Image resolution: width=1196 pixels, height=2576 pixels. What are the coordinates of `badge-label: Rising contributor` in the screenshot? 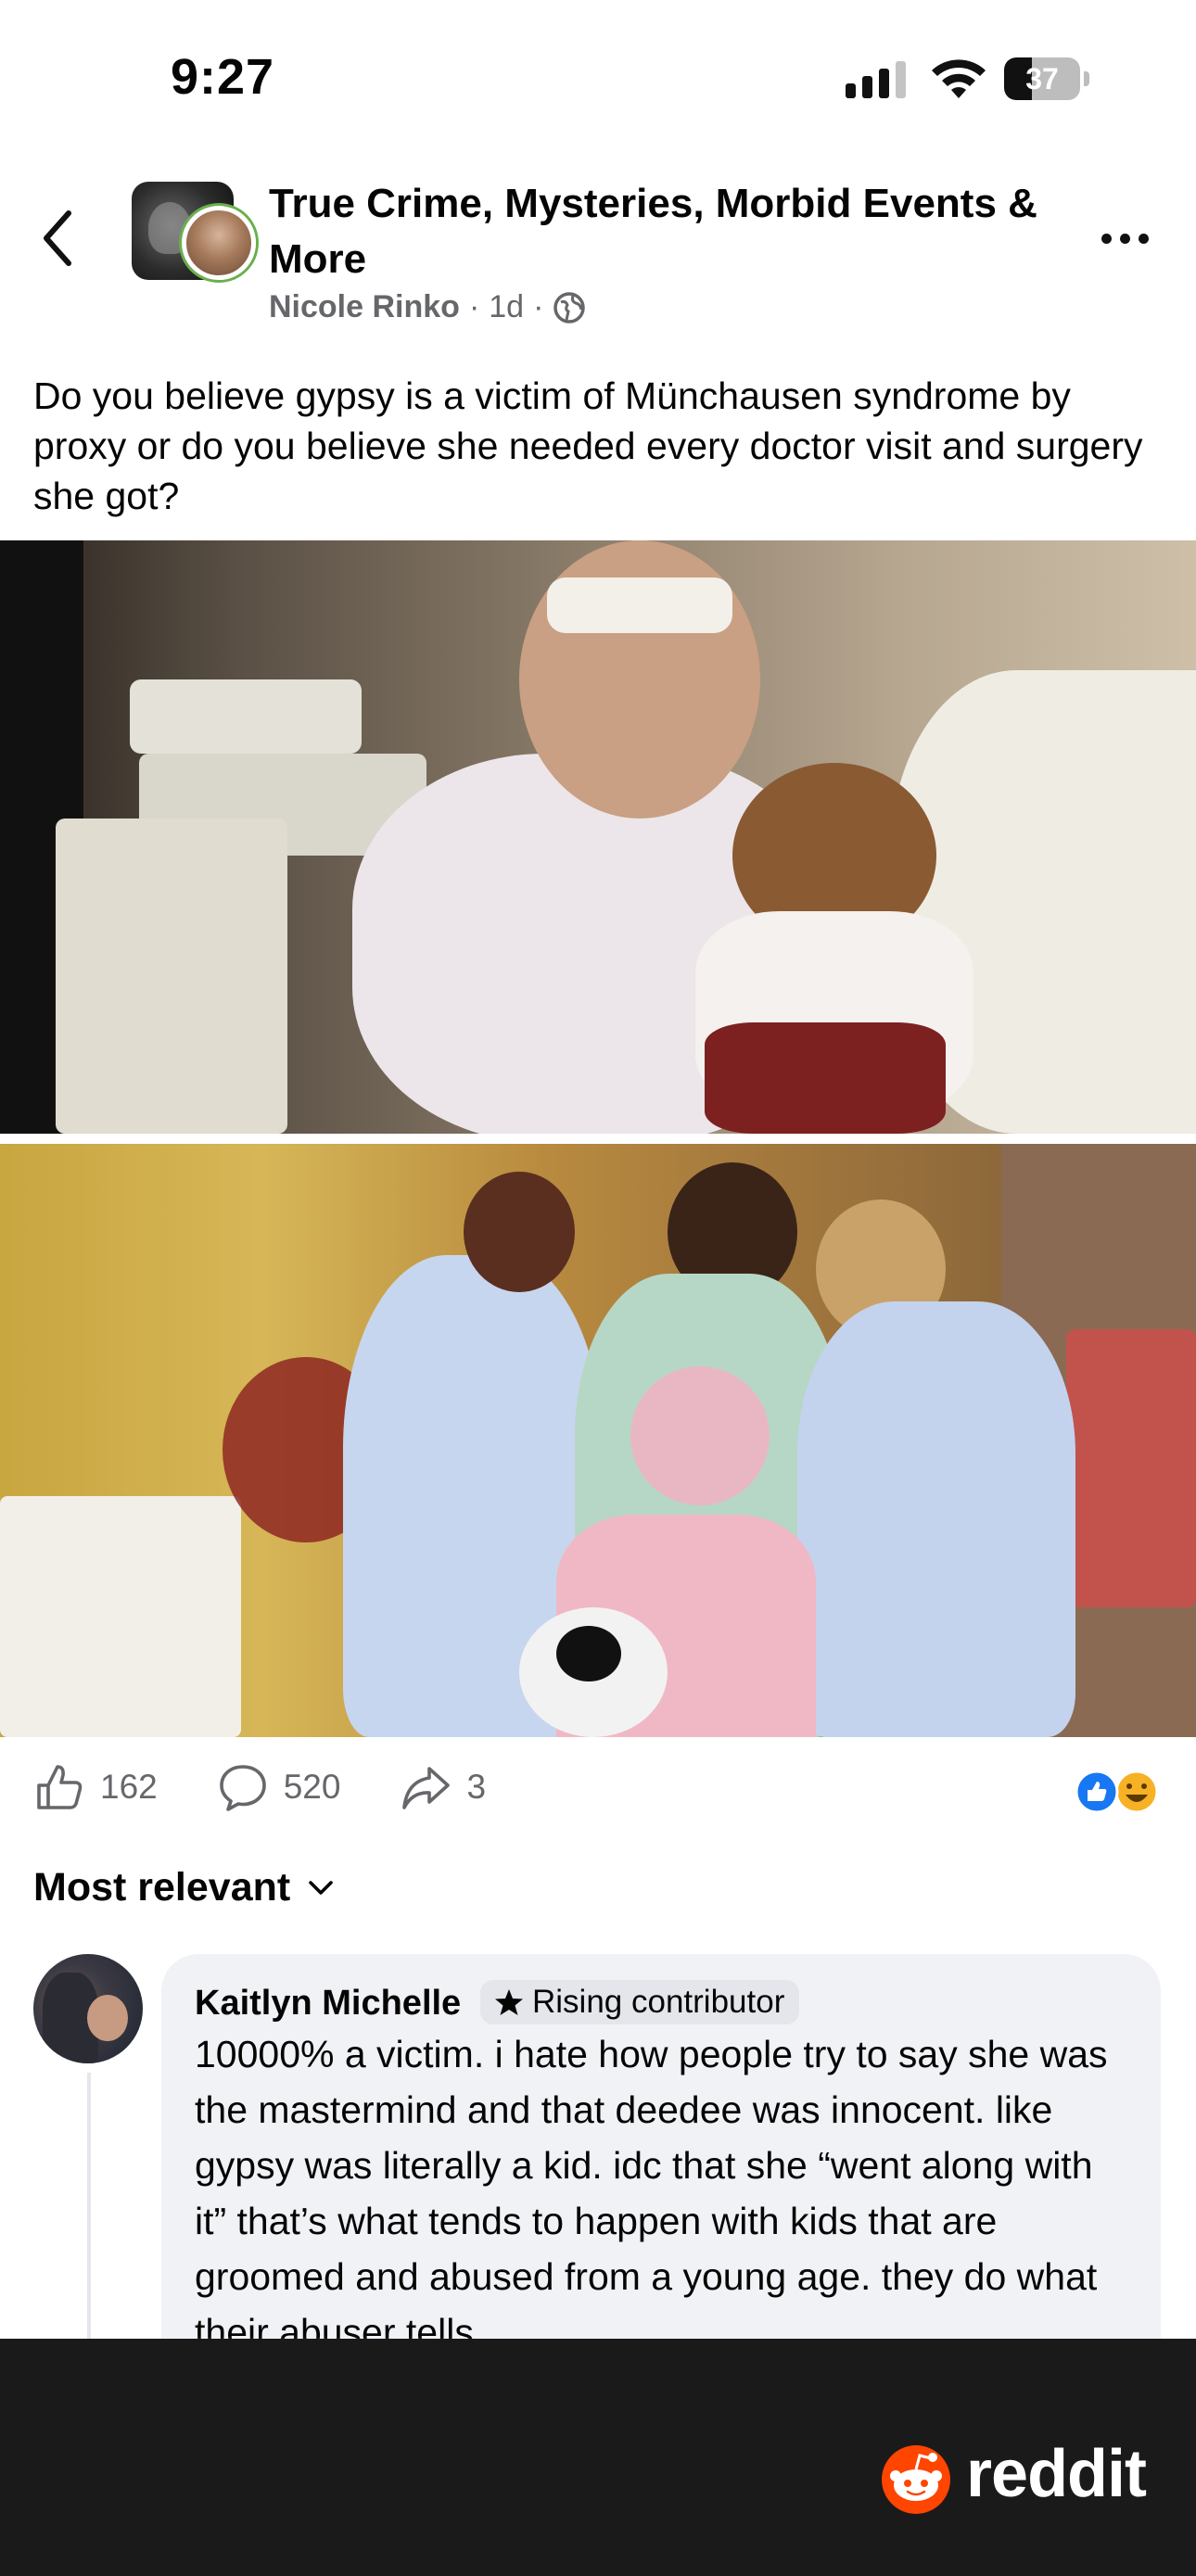 It's located at (658, 2002).